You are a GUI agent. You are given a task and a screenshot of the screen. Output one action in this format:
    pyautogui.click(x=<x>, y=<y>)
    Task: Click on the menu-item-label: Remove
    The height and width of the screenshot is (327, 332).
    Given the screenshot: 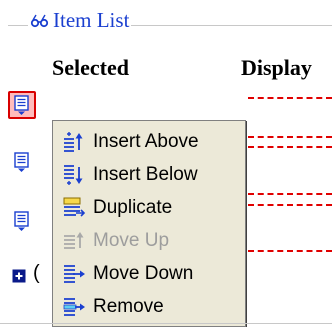 What is the action you would take?
    pyautogui.click(x=128, y=306)
    